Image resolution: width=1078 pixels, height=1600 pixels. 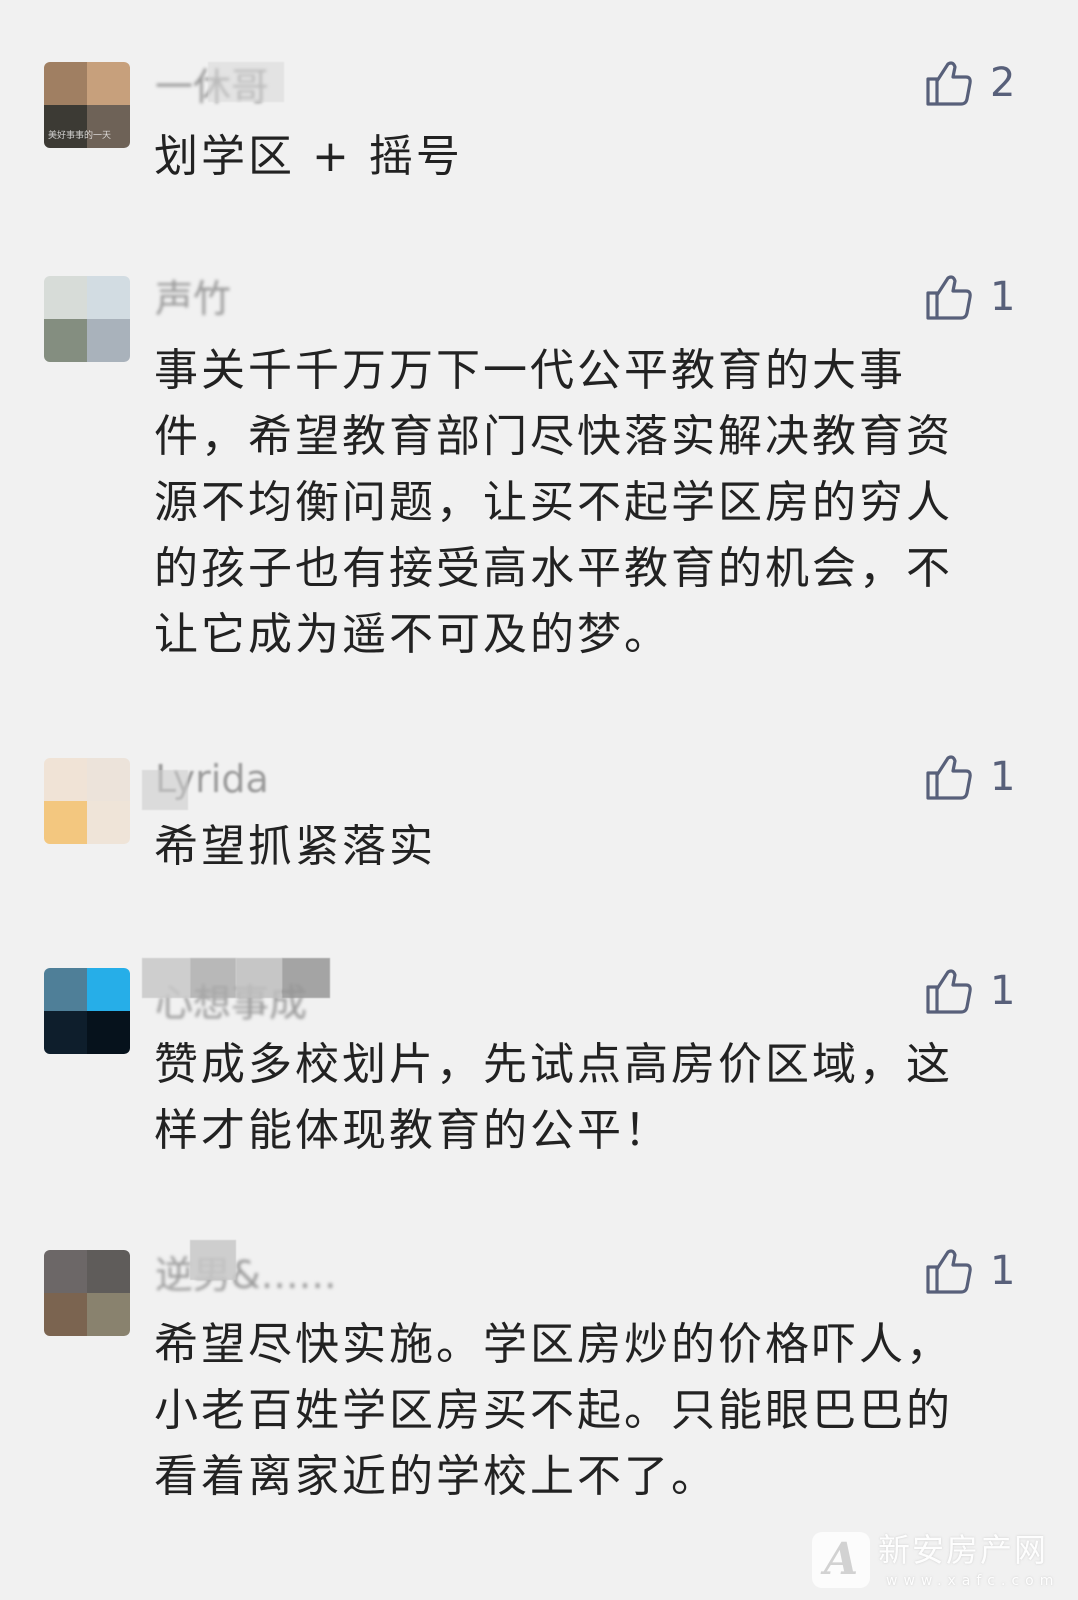 I want to click on watermark-url: www.xafc.com, so click(x=973, y=1581).